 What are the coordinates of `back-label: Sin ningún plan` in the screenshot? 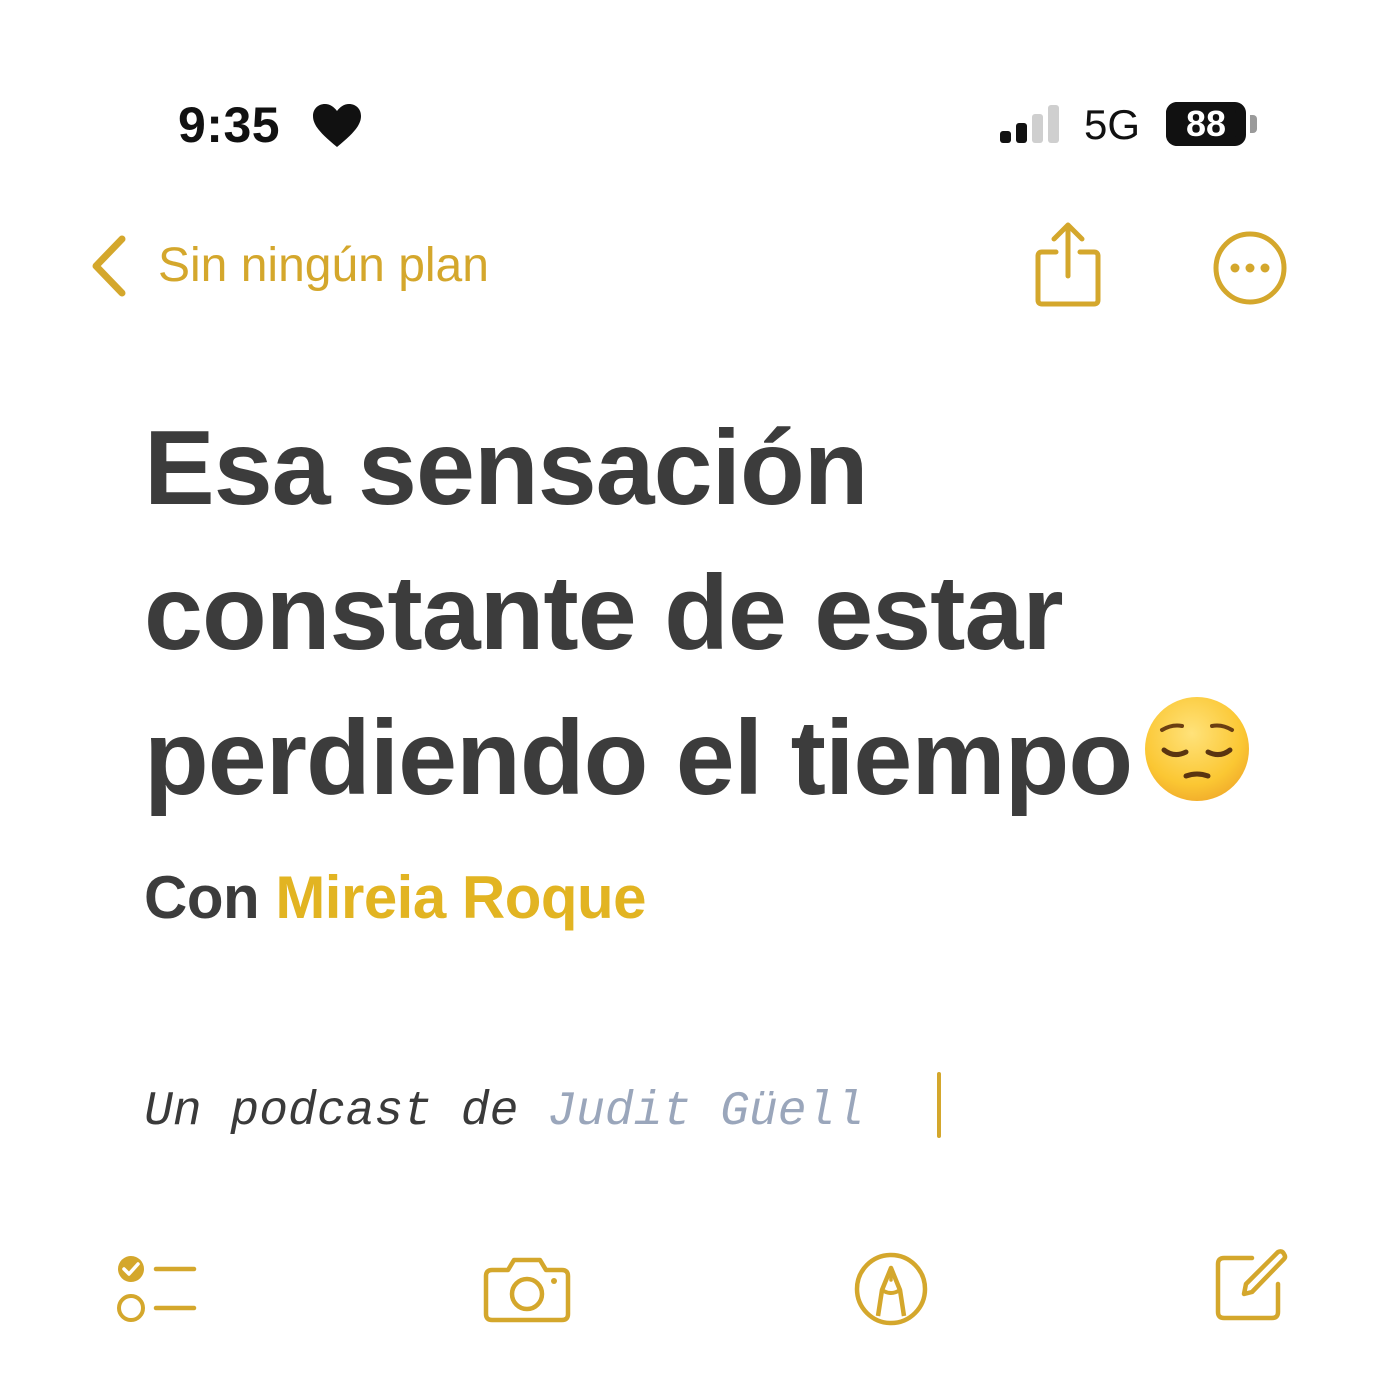 It's located at (323, 265).